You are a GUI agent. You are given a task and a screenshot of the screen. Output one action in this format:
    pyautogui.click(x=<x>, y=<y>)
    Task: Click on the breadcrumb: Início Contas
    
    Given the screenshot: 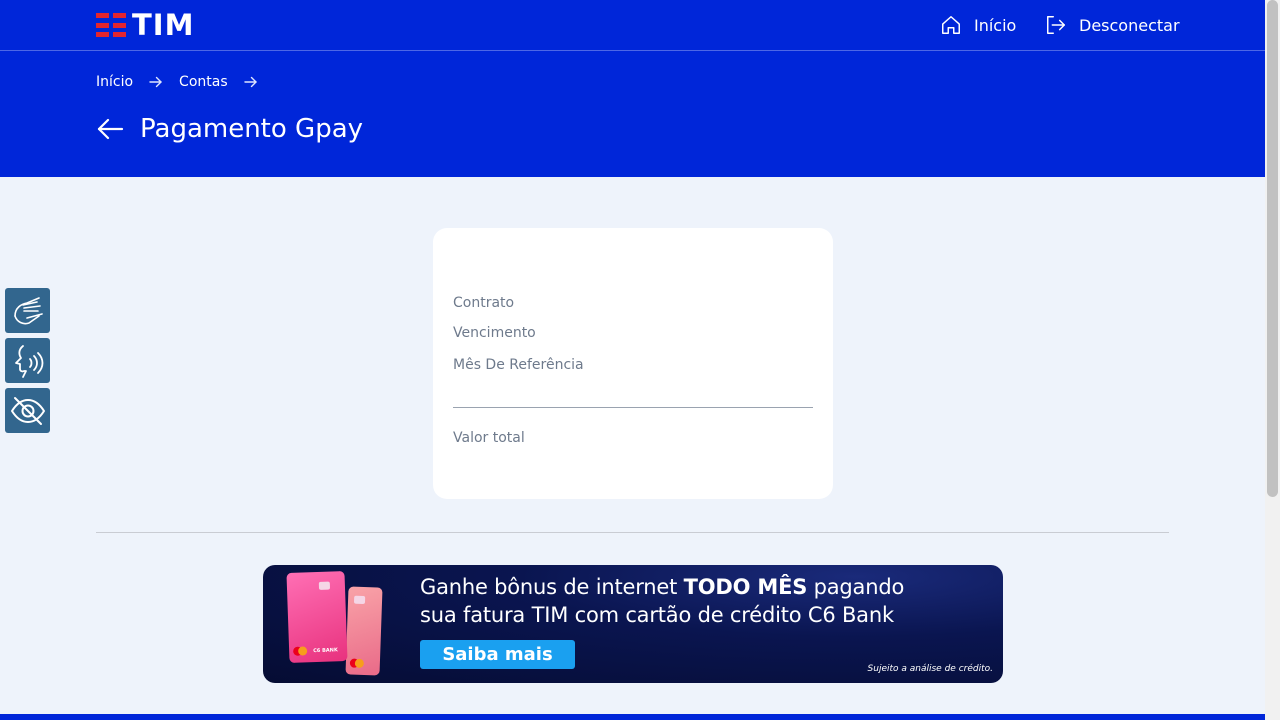 What is the action you would take?
    pyautogui.click(x=185, y=82)
    